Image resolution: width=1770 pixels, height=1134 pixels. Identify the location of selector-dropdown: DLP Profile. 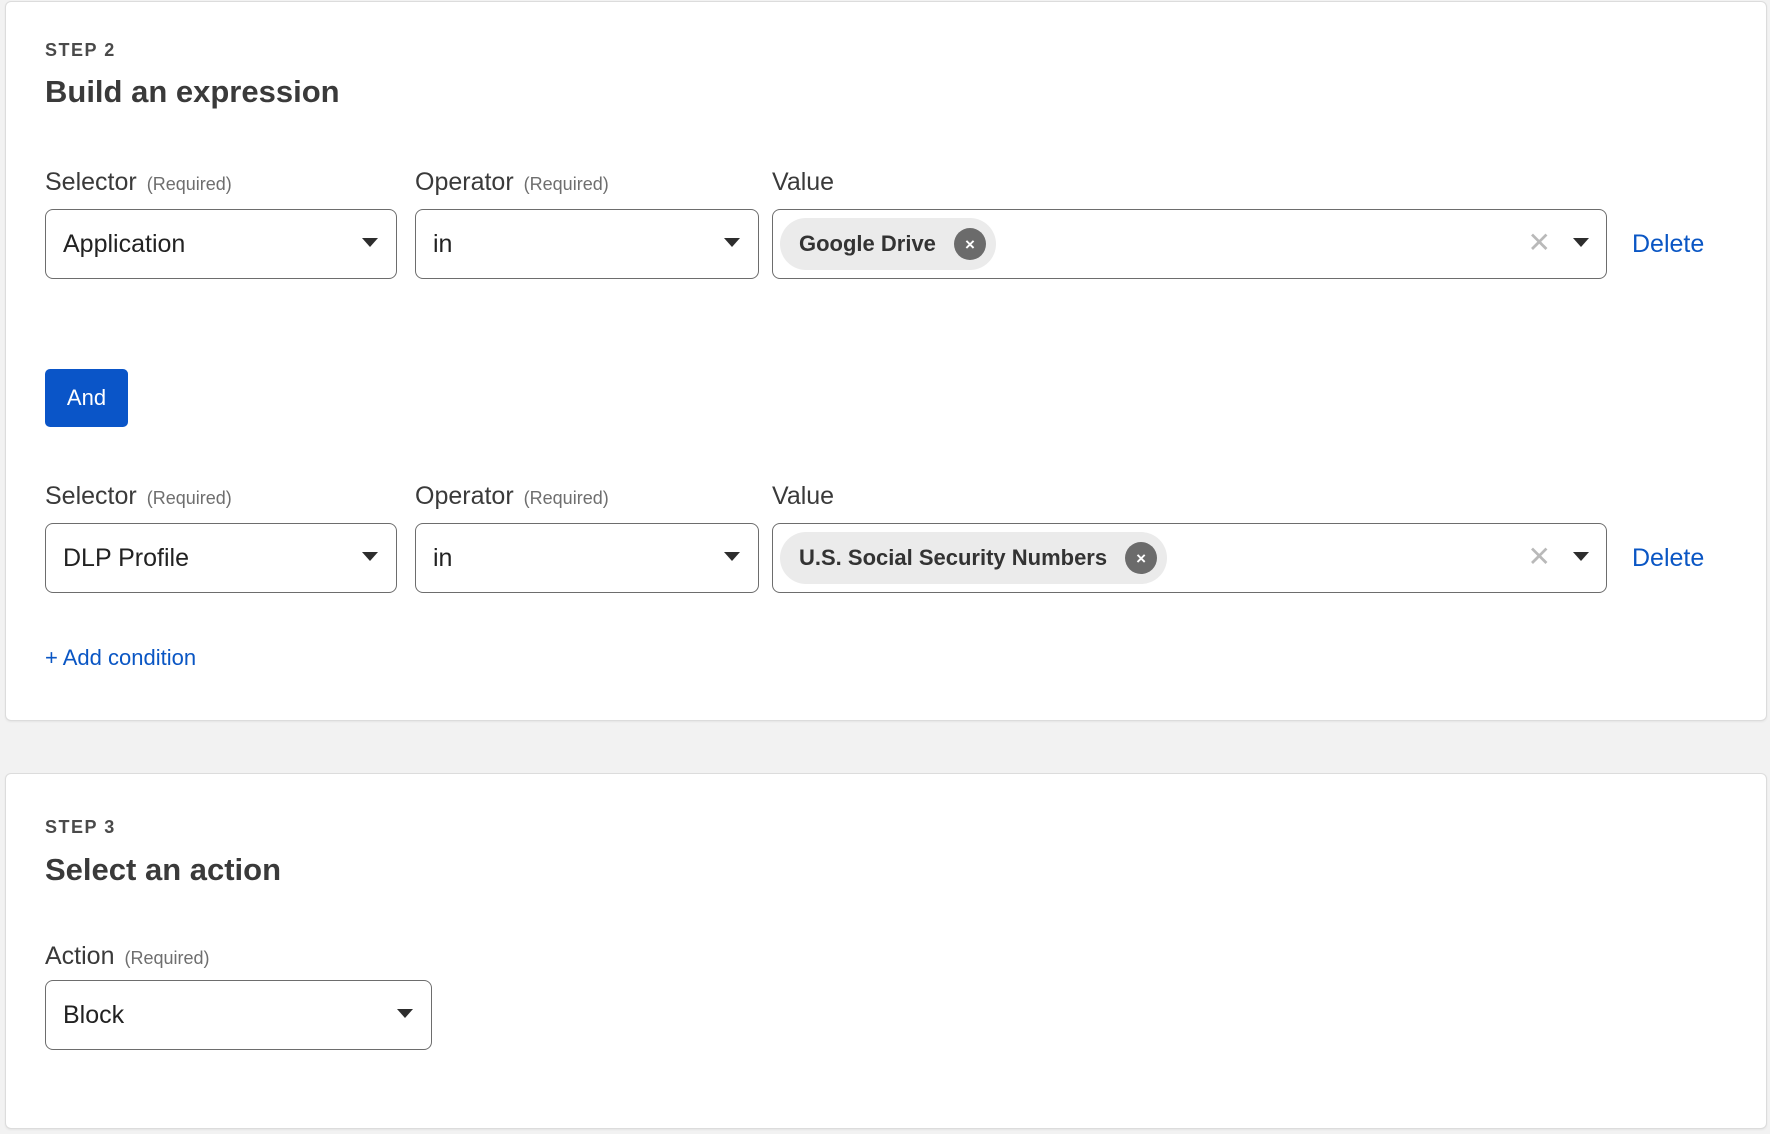
(221, 558).